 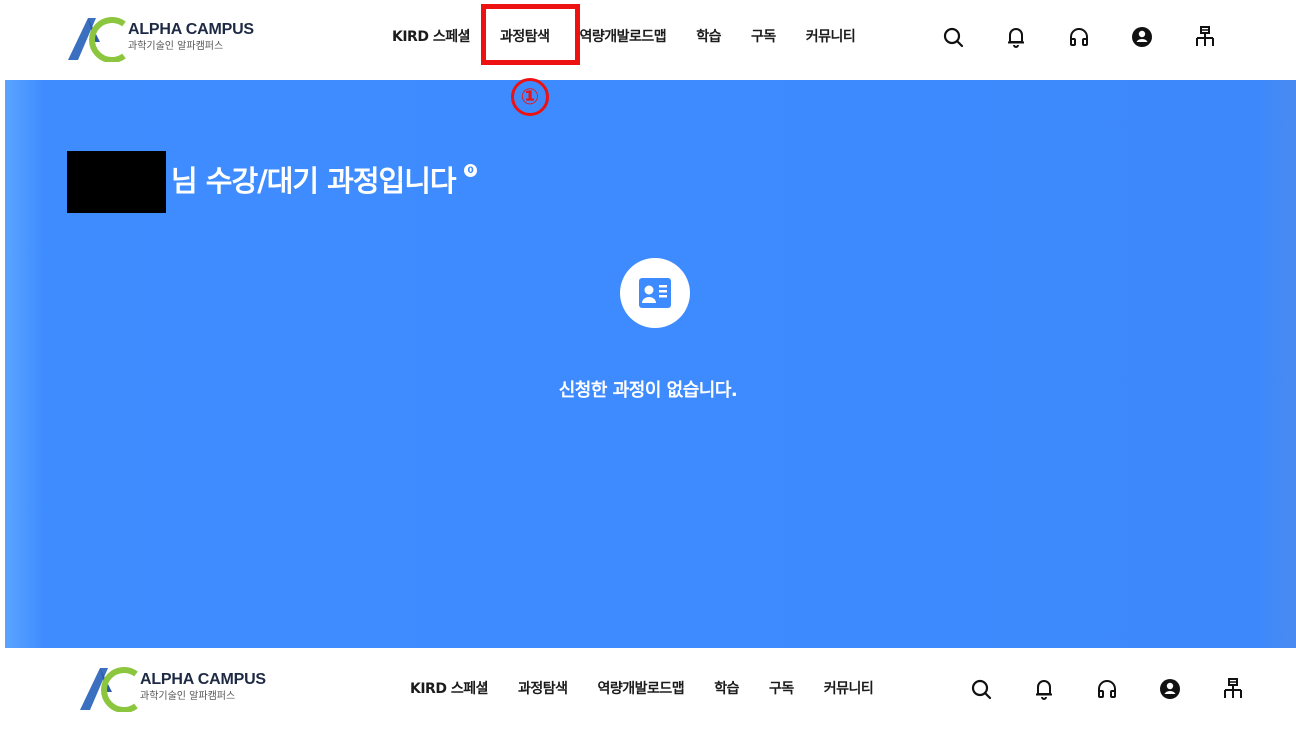 What do you see at coordinates (543, 688) in the screenshot?
I see `nav-item-course-search: 과정탐색` at bounding box center [543, 688].